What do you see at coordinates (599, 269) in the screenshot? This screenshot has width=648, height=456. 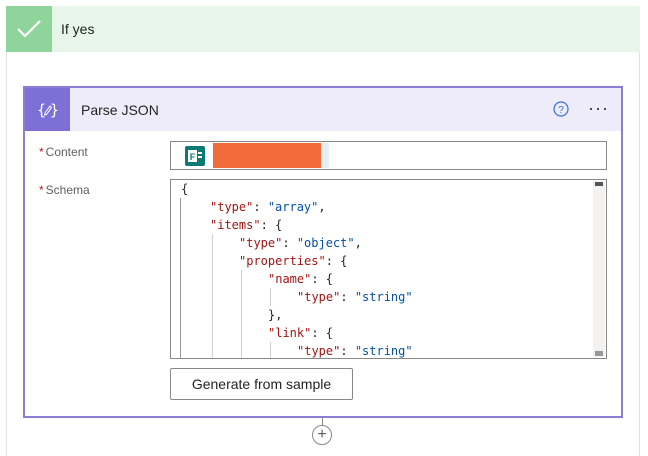 I see `editor-scrollbar` at bounding box center [599, 269].